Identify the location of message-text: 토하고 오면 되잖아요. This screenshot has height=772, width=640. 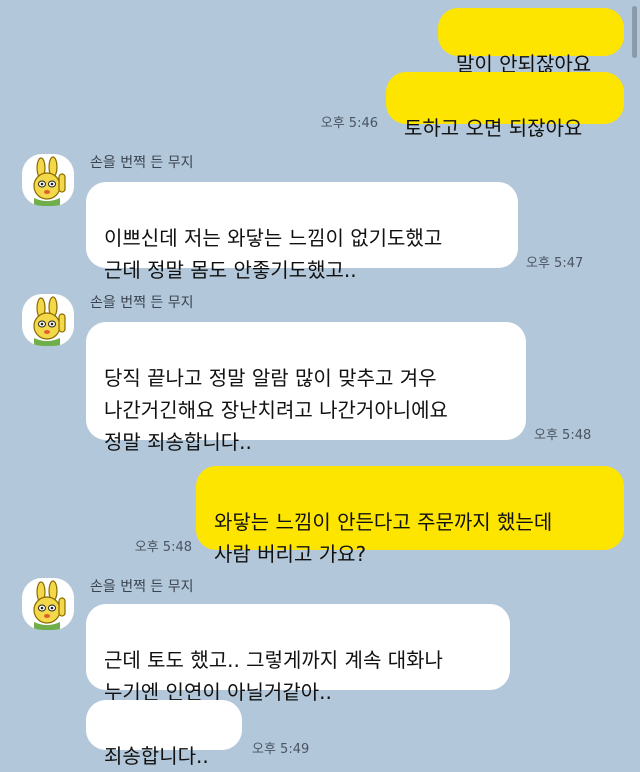
(493, 128).